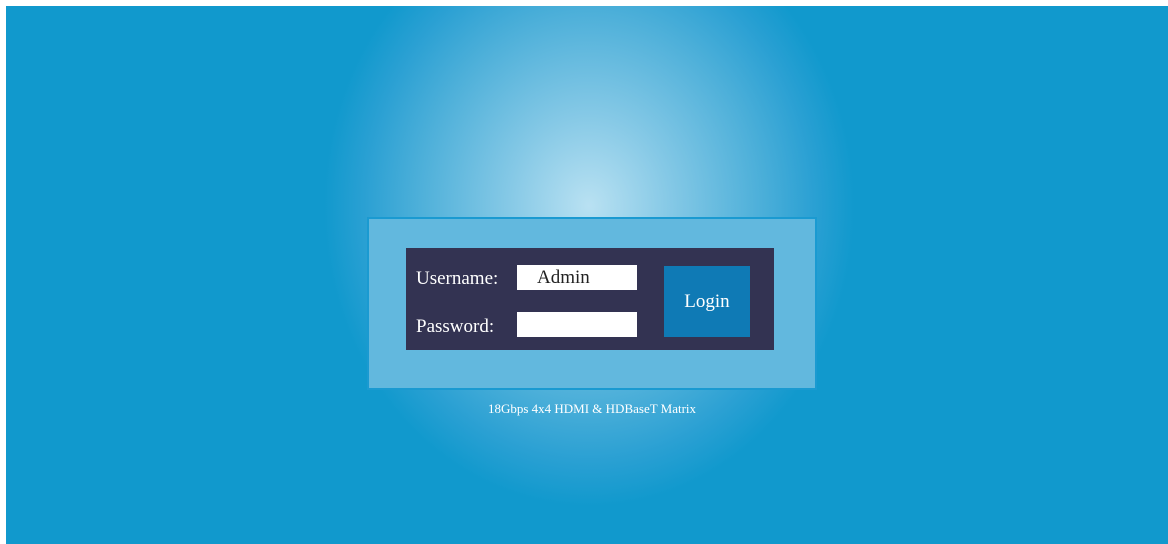 This screenshot has width=1168, height=544. Describe the element at coordinates (590, 299) in the screenshot. I see `login-panel: Username: Password: Login` at that location.